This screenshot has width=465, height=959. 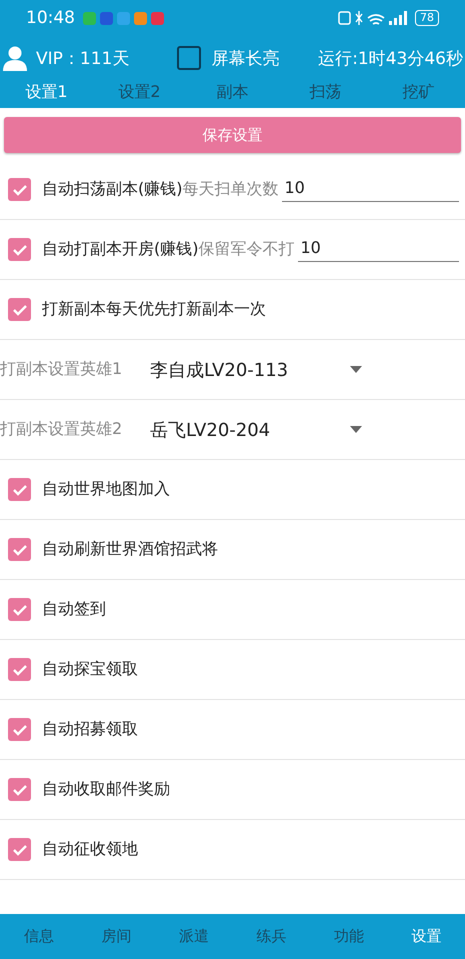 What do you see at coordinates (90, 849) in the screenshot?
I see `setting-label: 自动征收领地` at bounding box center [90, 849].